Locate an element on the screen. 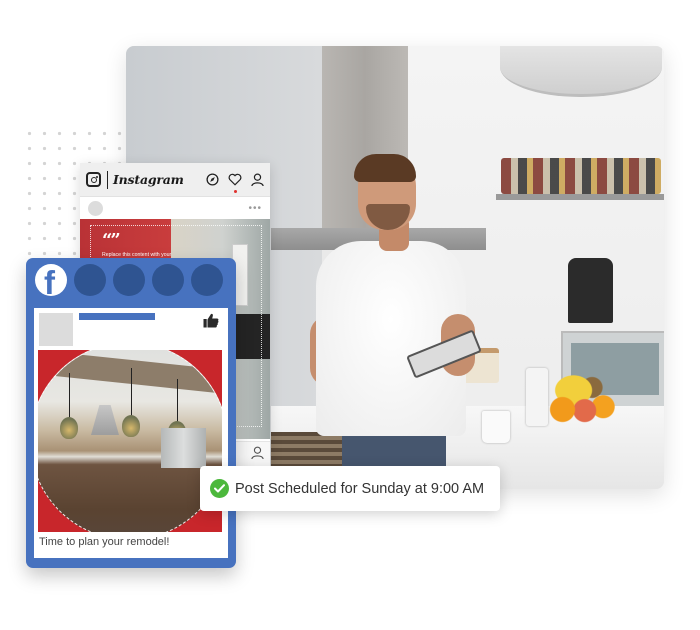 This screenshot has height=630, width=700. notification-text: Post Scheduled for Sunday at 9:00 AM is located at coordinates (360, 488).